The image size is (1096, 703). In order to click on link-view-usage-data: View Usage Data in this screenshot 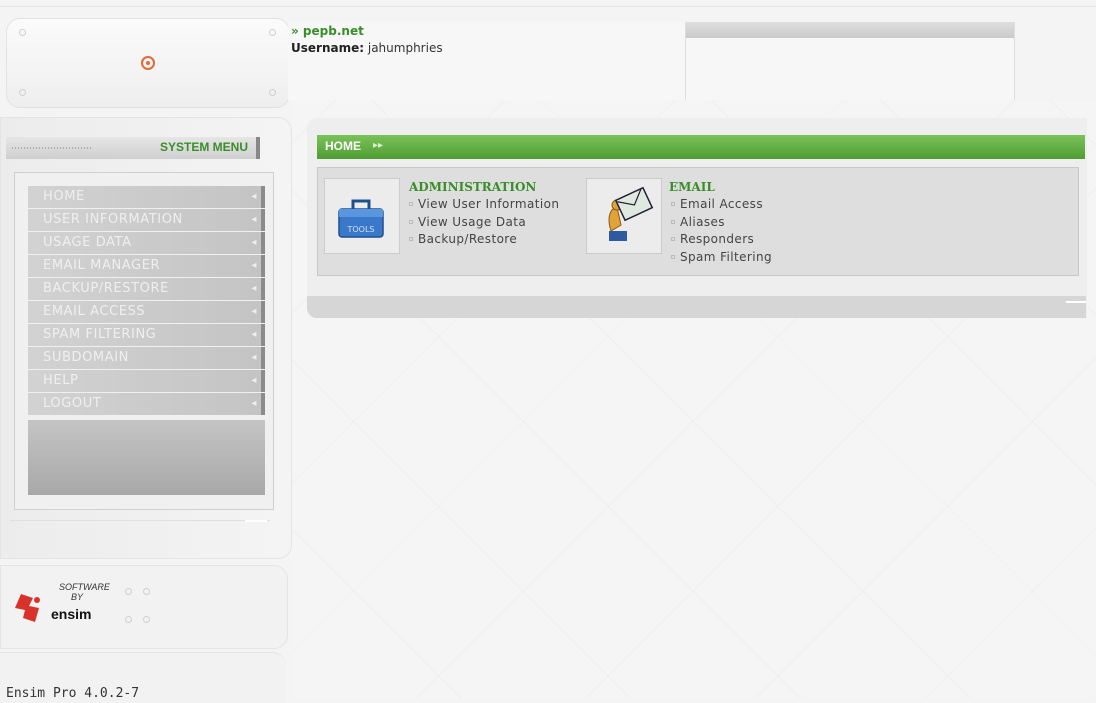, I will do `click(483, 223)`.